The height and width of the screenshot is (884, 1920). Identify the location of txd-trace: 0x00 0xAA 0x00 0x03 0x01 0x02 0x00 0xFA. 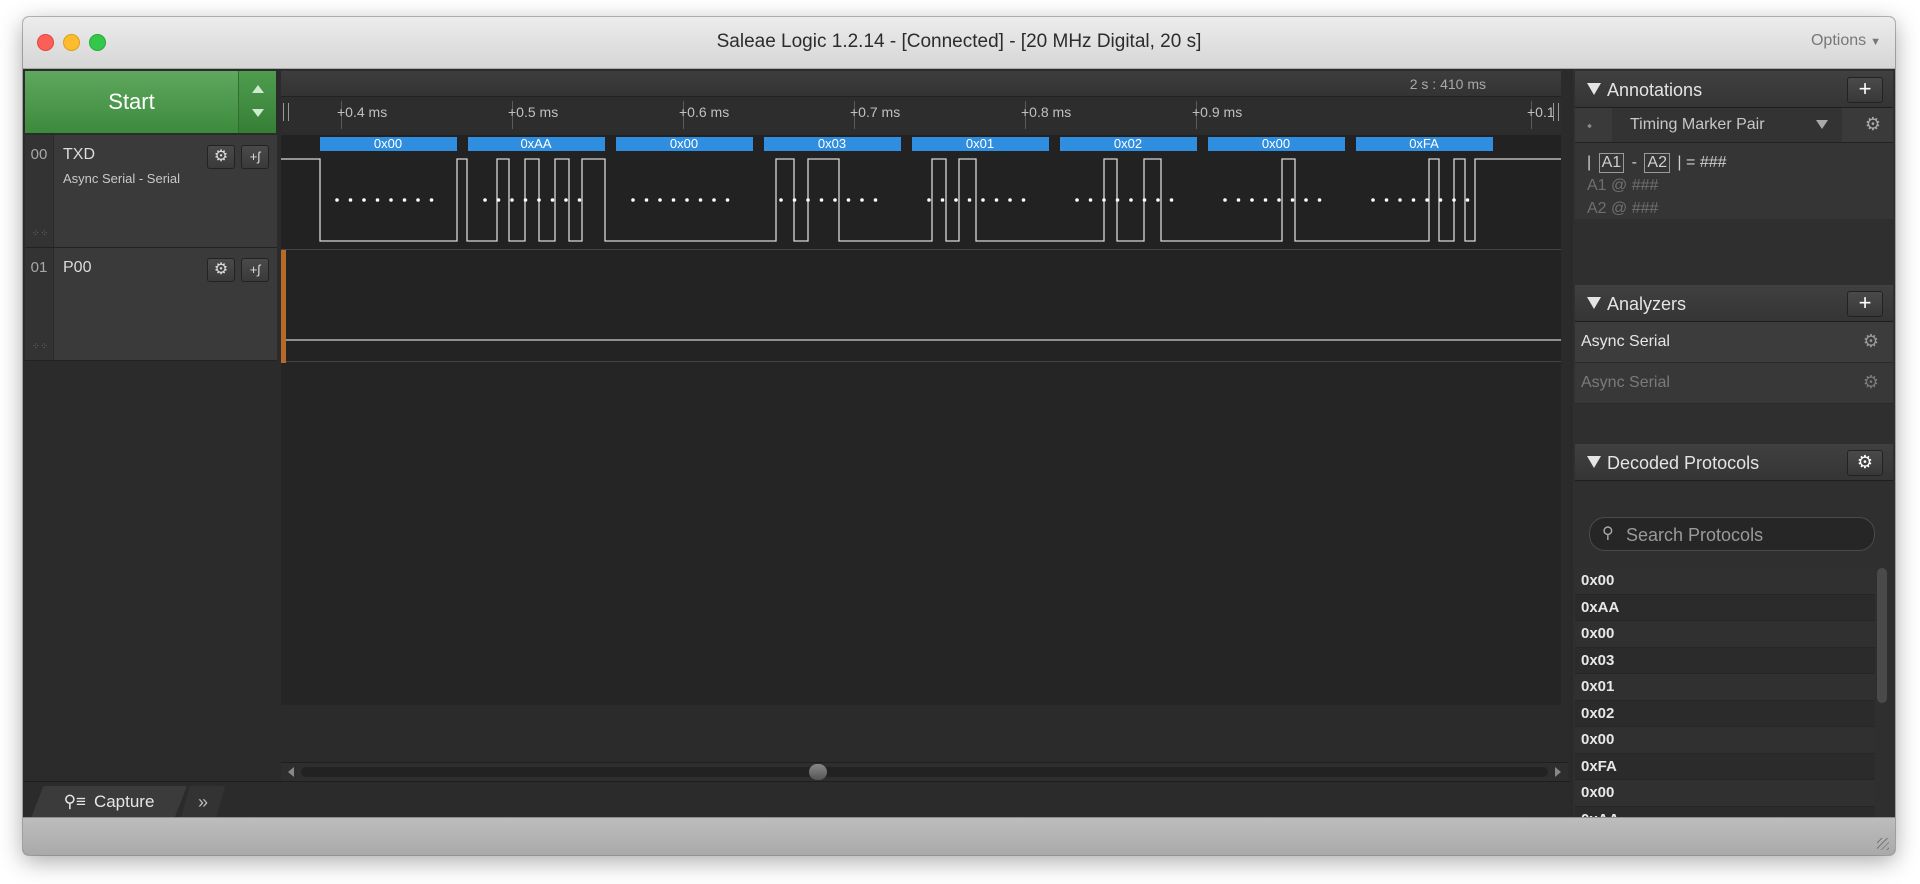
(921, 192).